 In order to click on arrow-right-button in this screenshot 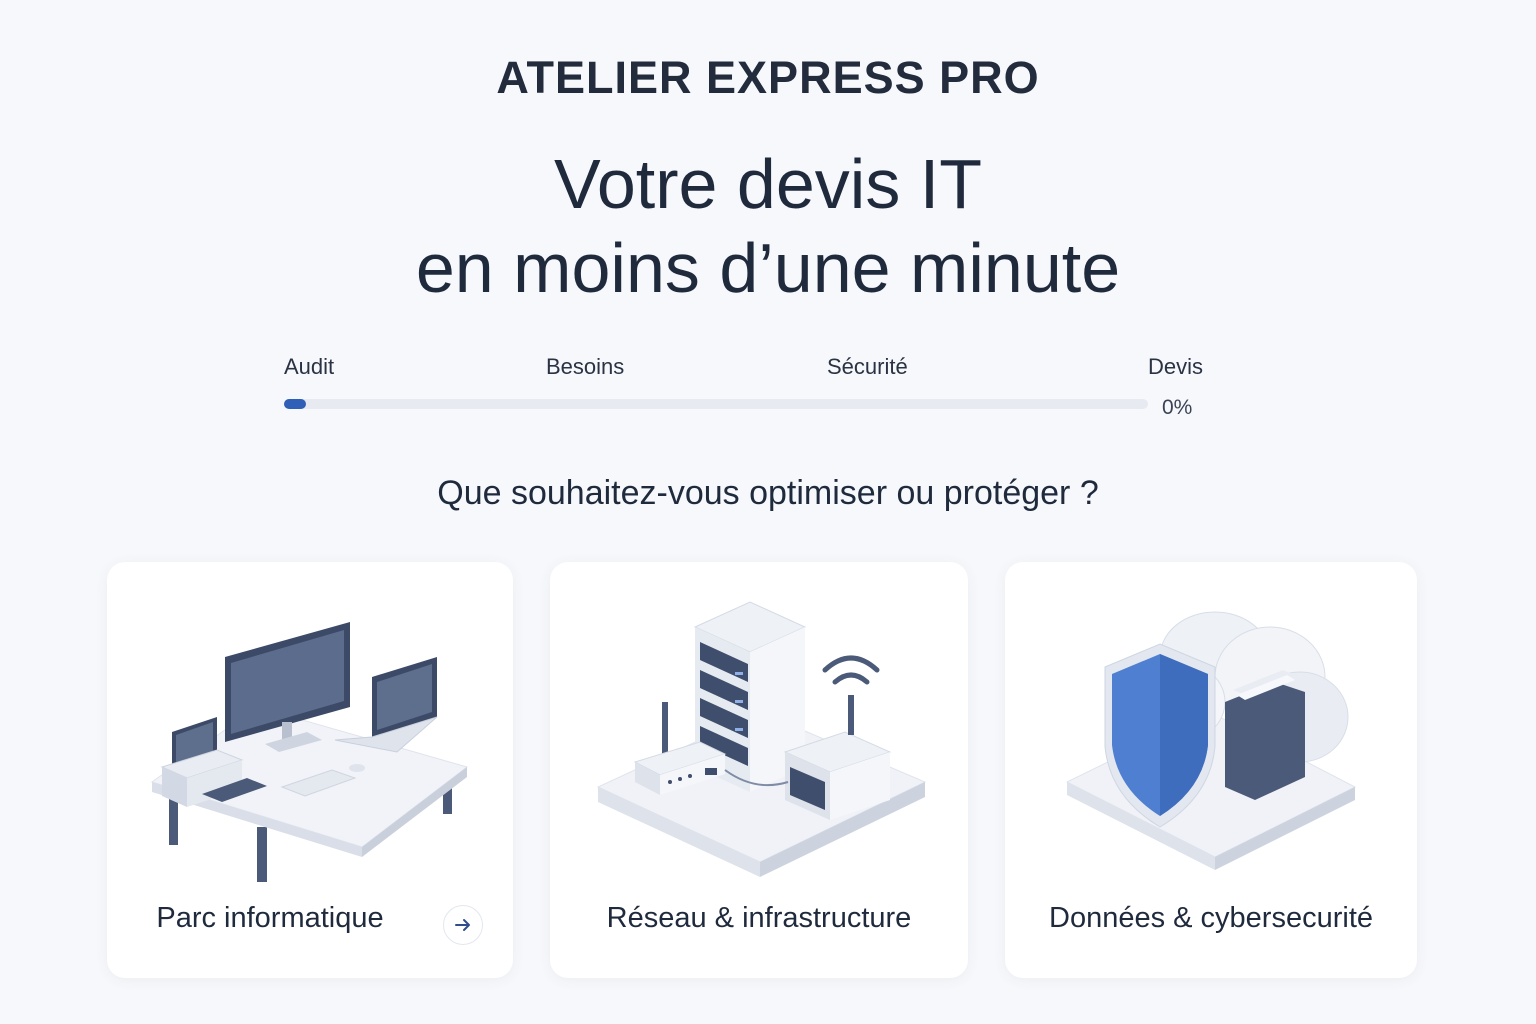, I will do `click(463, 925)`.